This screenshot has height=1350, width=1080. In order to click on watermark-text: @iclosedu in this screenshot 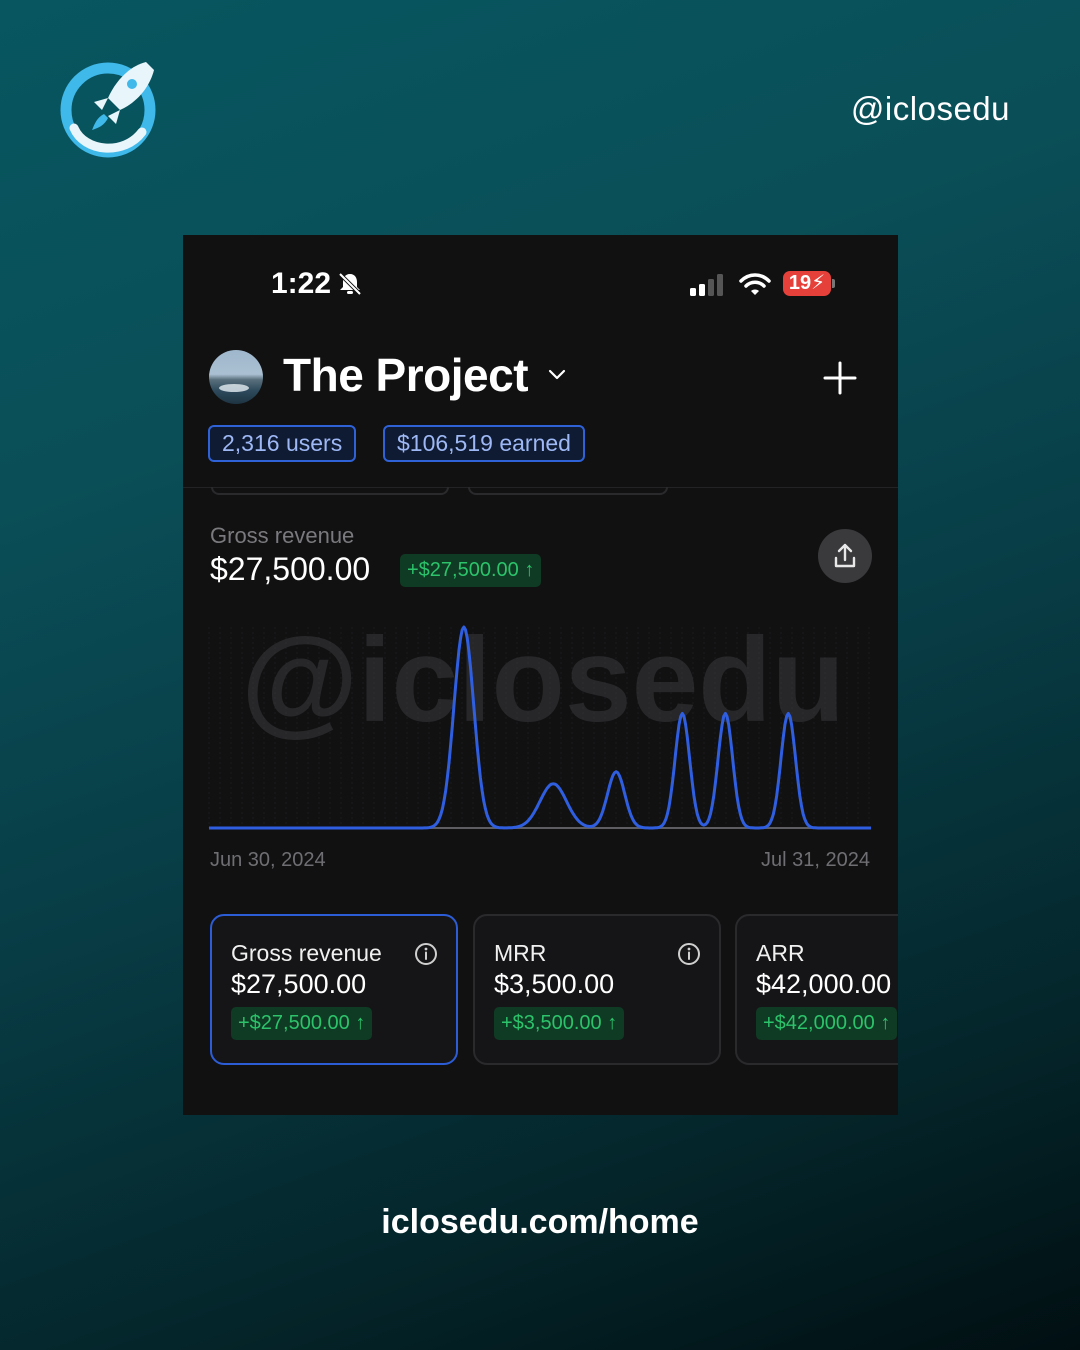, I will do `click(543, 681)`.